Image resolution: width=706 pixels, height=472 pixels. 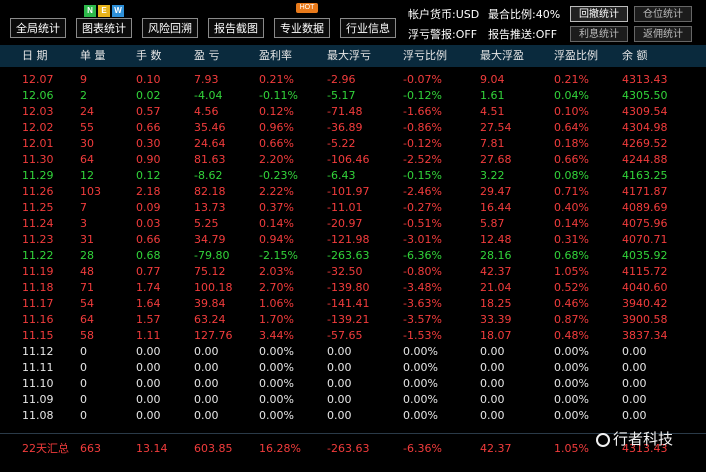 I want to click on cell-float-profit-ratio: 0.64%, so click(x=571, y=127).